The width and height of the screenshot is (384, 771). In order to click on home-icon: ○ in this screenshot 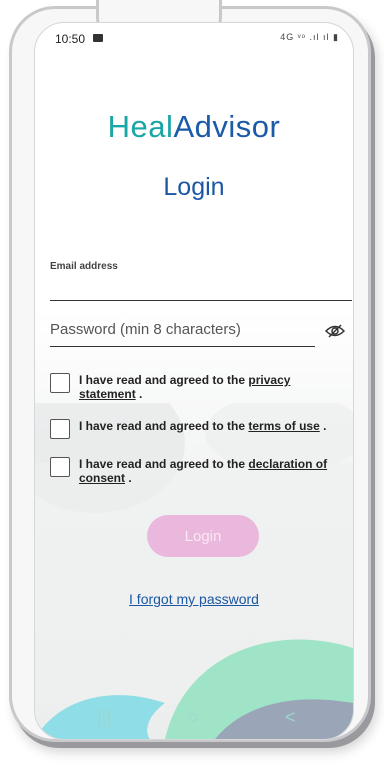, I will do `click(193, 717)`.